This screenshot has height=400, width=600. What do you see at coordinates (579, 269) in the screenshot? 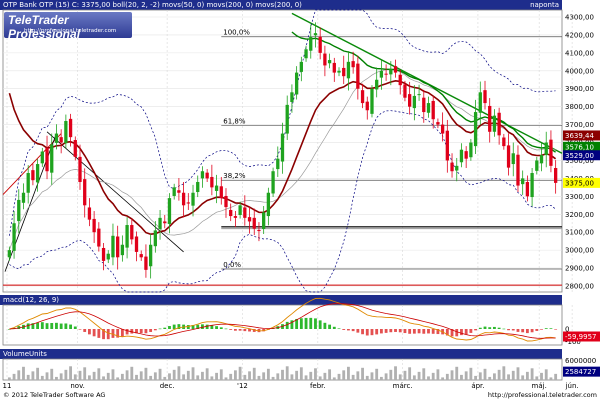
I see `y-tick-label: 2900,00` at bounding box center [579, 269].